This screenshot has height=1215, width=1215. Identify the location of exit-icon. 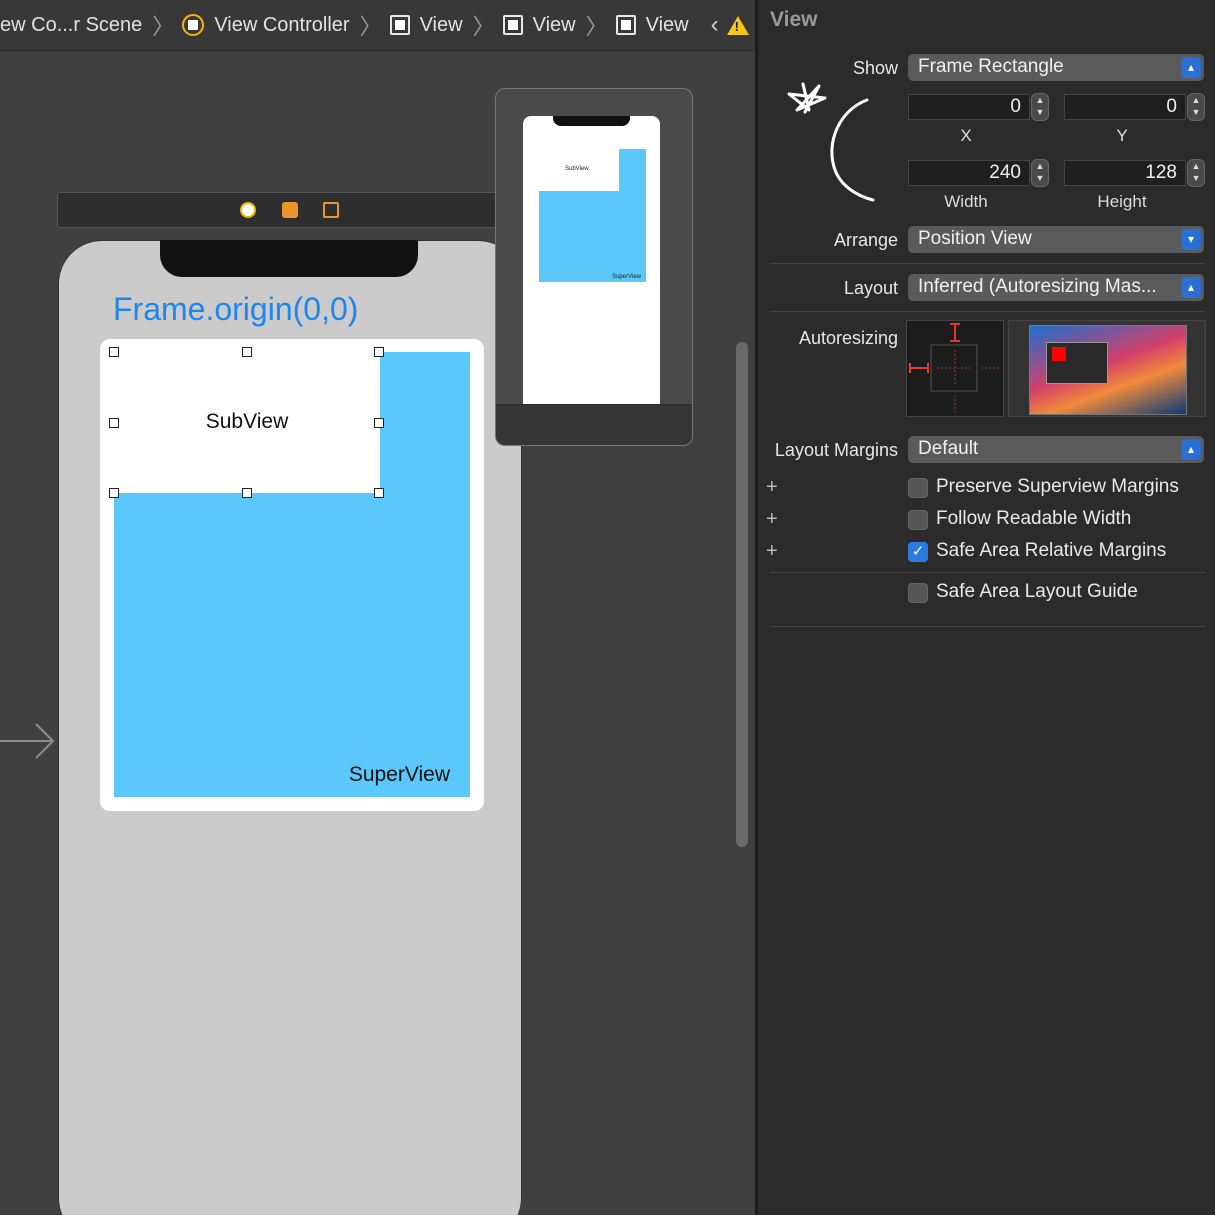
(331, 210).